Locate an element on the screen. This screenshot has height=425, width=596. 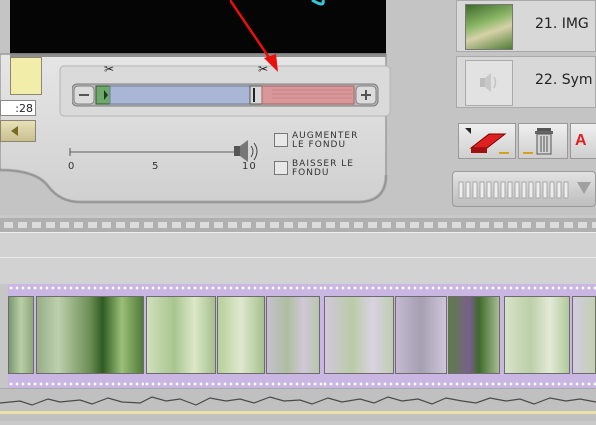
chevron-down-icon is located at coordinates (584, 188).